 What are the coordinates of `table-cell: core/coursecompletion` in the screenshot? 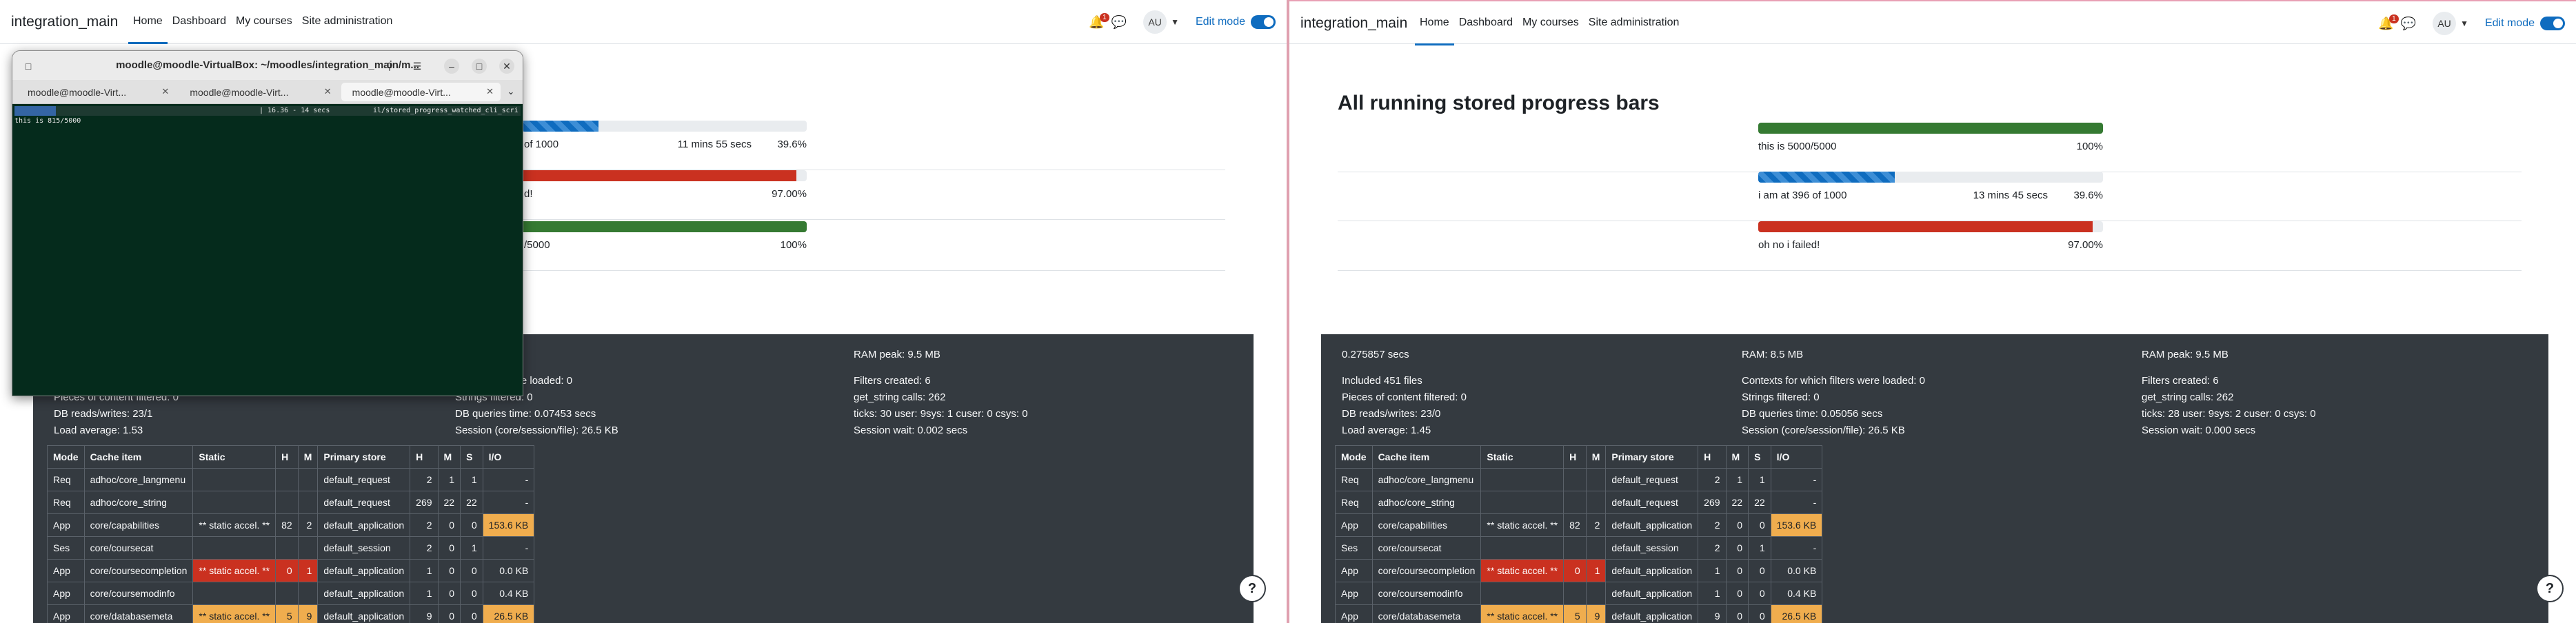 It's located at (1426, 570).